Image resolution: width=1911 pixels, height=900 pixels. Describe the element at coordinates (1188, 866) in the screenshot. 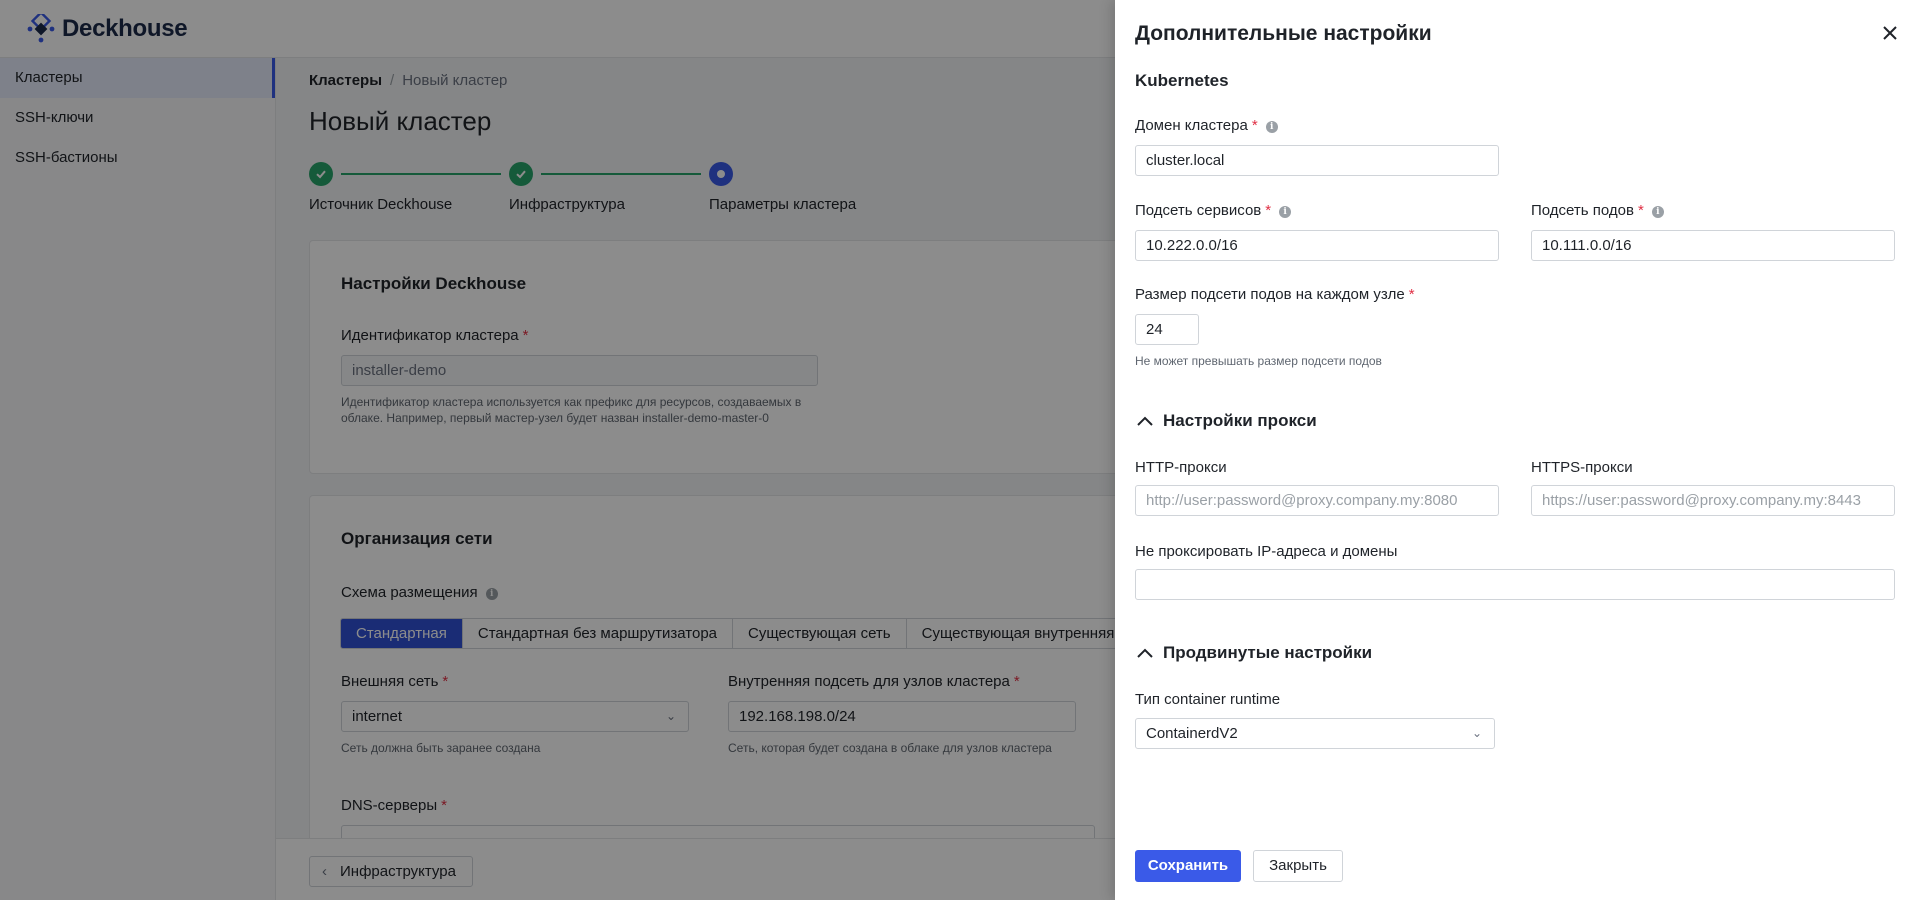

I see `save-button: Сохранить` at that location.